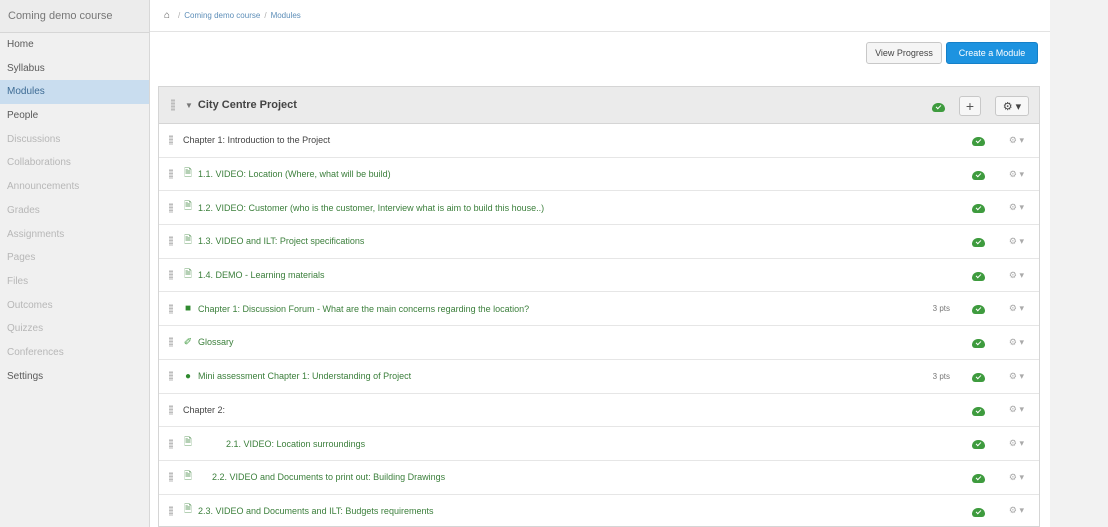 Image resolution: width=1108 pixels, height=527 pixels. I want to click on collapse-caret-icon: ▼, so click(189, 105).